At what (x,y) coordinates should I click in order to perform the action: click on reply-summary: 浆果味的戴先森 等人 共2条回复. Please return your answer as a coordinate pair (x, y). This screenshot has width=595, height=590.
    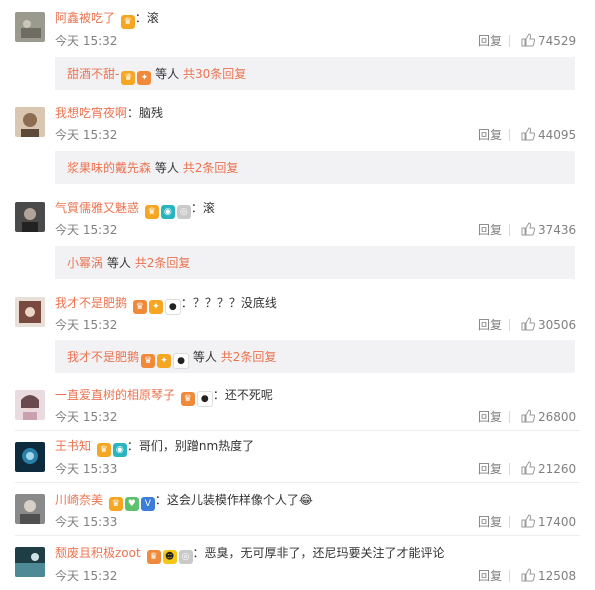
    Looking at the image, I should click on (315, 167).